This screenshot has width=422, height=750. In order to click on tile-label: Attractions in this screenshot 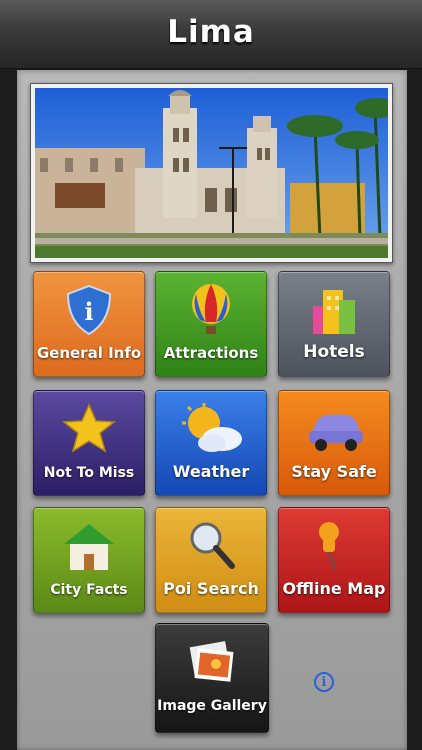, I will do `click(211, 353)`.